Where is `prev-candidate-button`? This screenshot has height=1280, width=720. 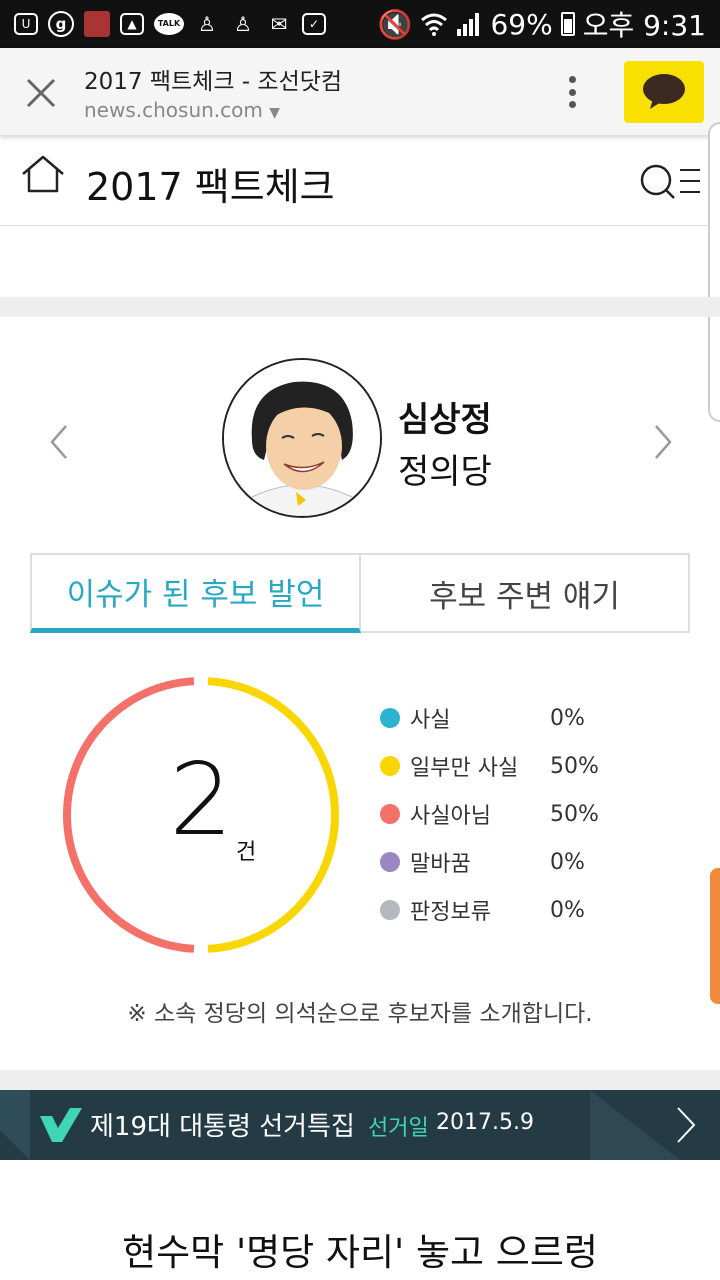
prev-candidate-button is located at coordinates (59, 442).